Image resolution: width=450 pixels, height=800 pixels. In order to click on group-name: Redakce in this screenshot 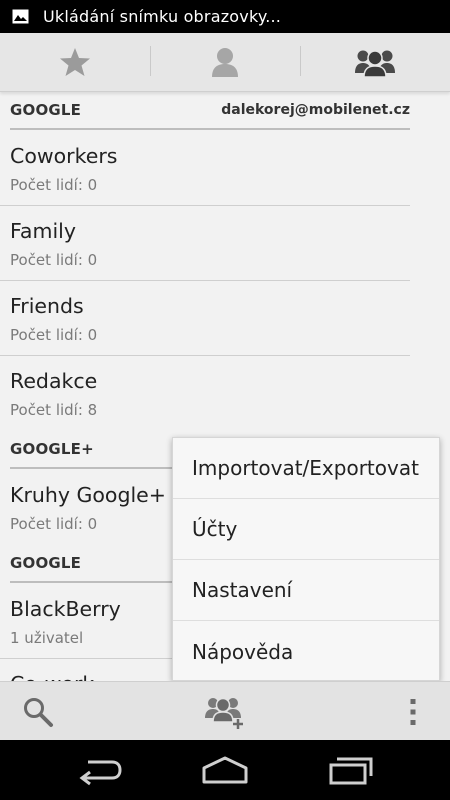, I will do `click(54, 381)`.